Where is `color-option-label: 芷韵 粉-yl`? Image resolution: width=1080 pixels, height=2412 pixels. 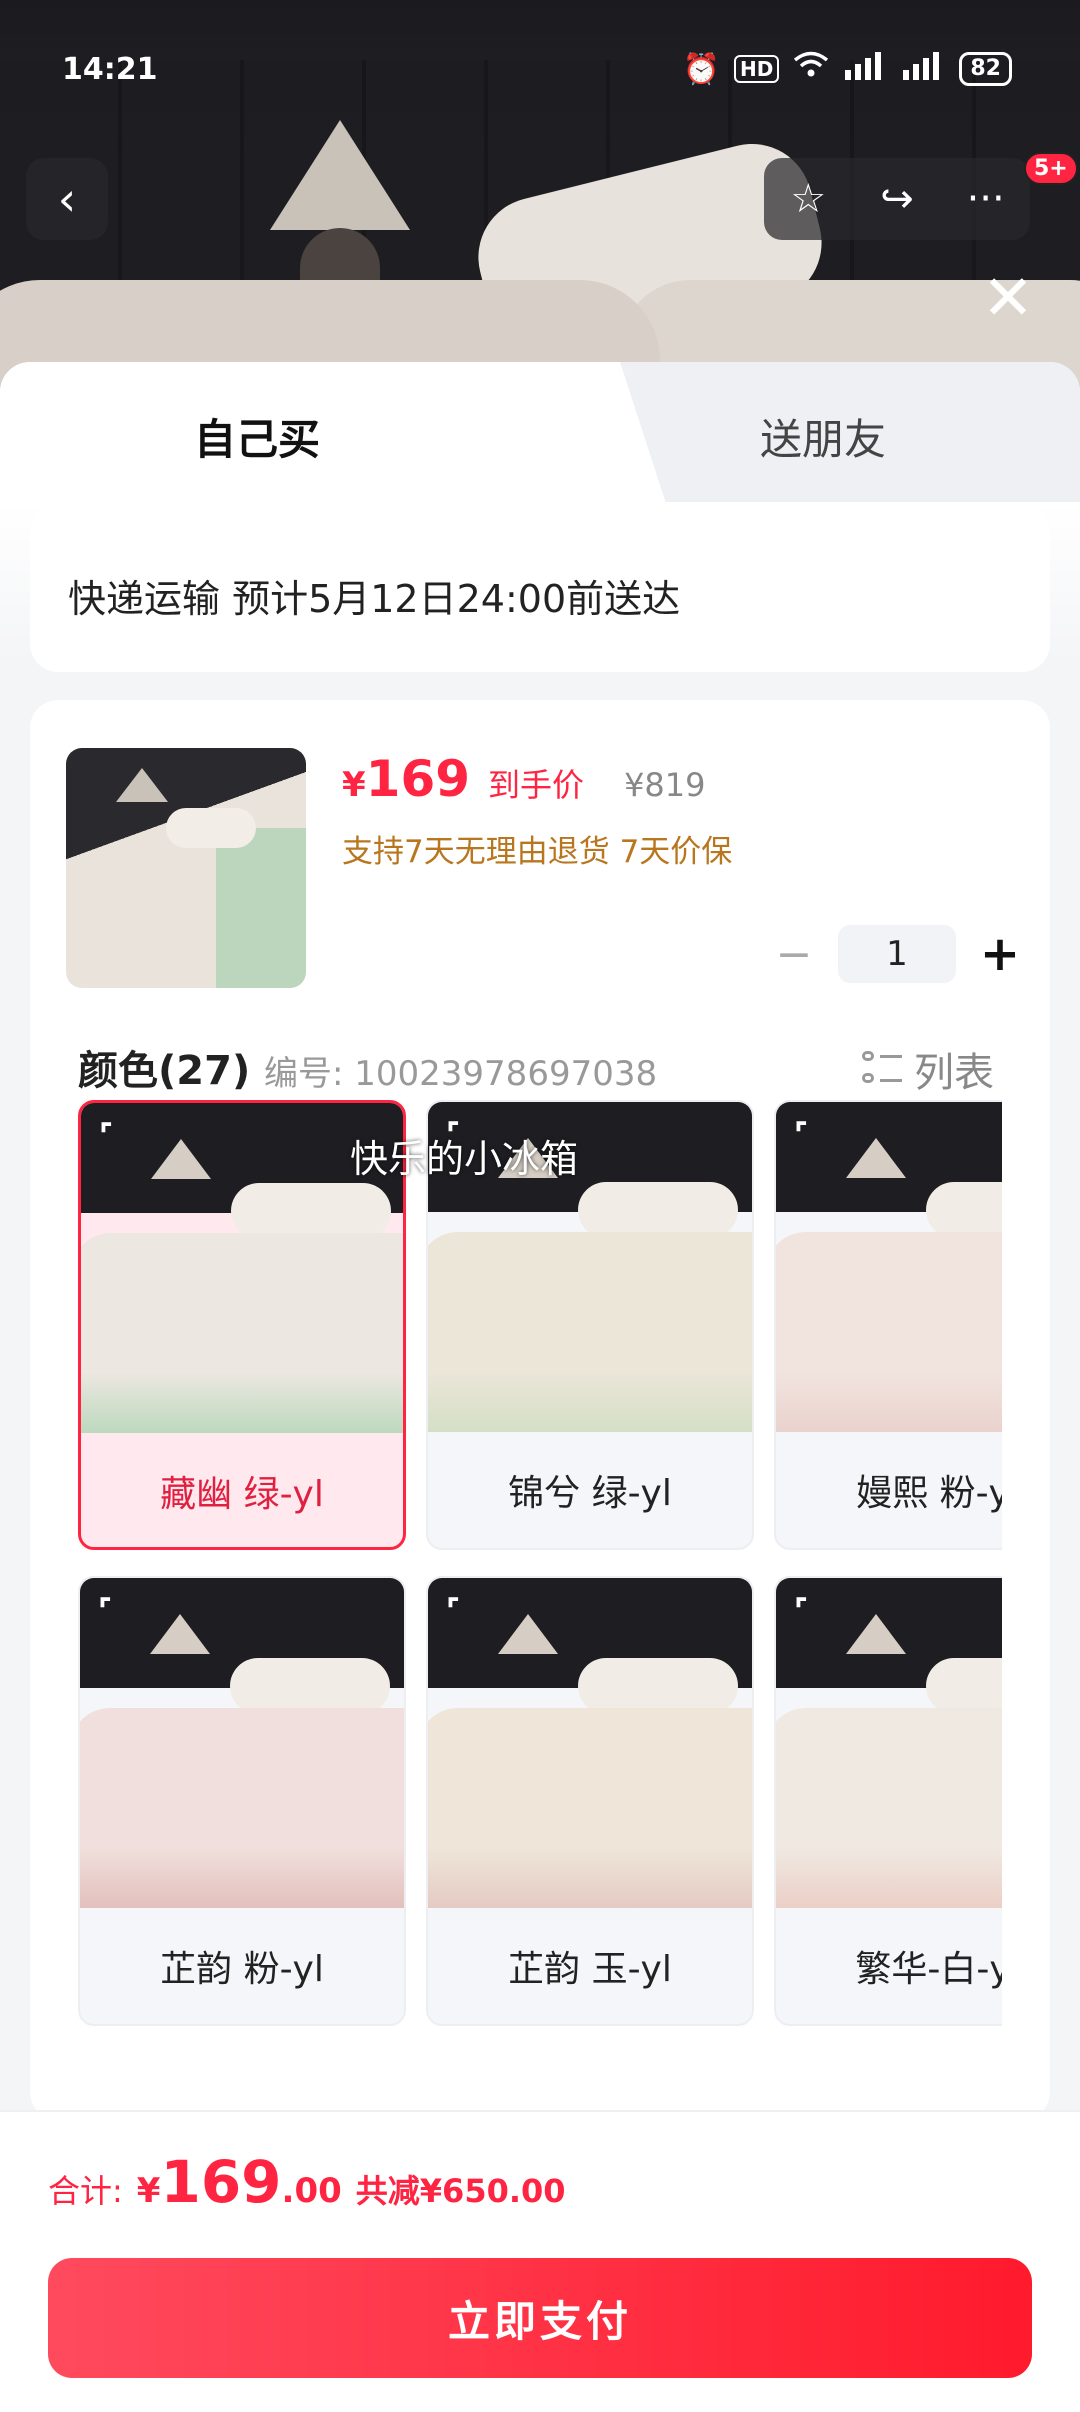 color-option-label: 芷韵 粉-yl is located at coordinates (242, 1969).